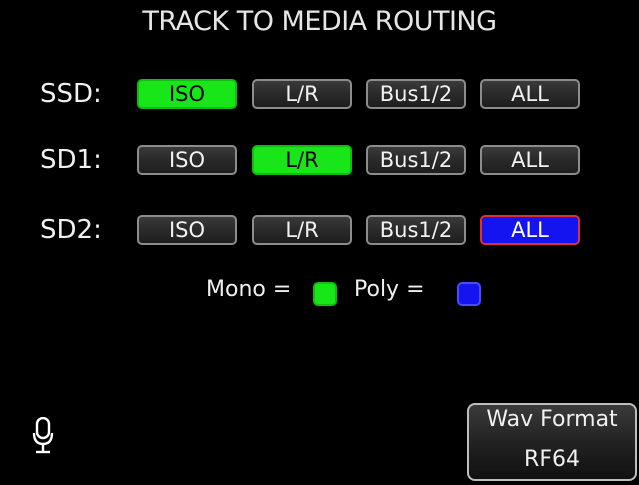 The image size is (639, 485). What do you see at coordinates (530, 230) in the screenshot?
I see `sd2-all-button: ALL` at bounding box center [530, 230].